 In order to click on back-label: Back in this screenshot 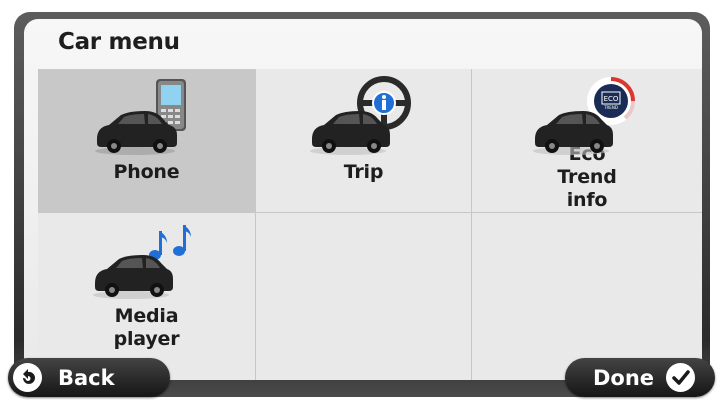, I will do `click(86, 377)`.